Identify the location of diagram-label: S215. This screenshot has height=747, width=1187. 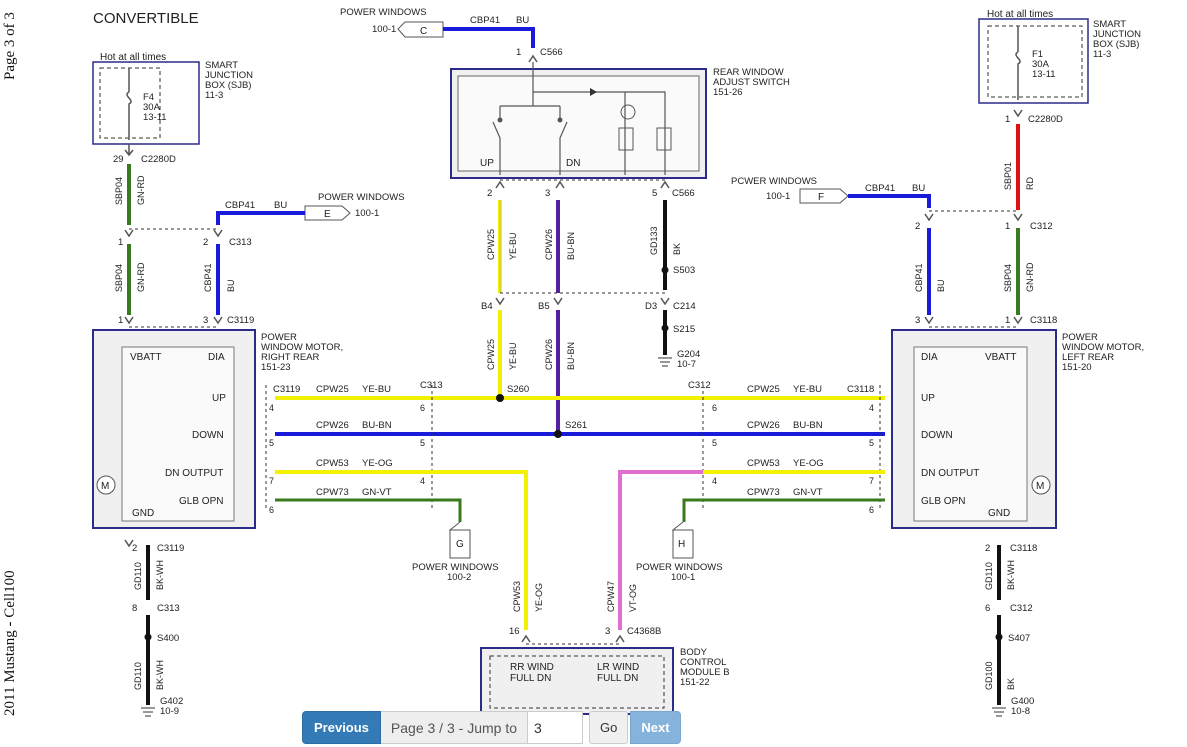
(684, 329).